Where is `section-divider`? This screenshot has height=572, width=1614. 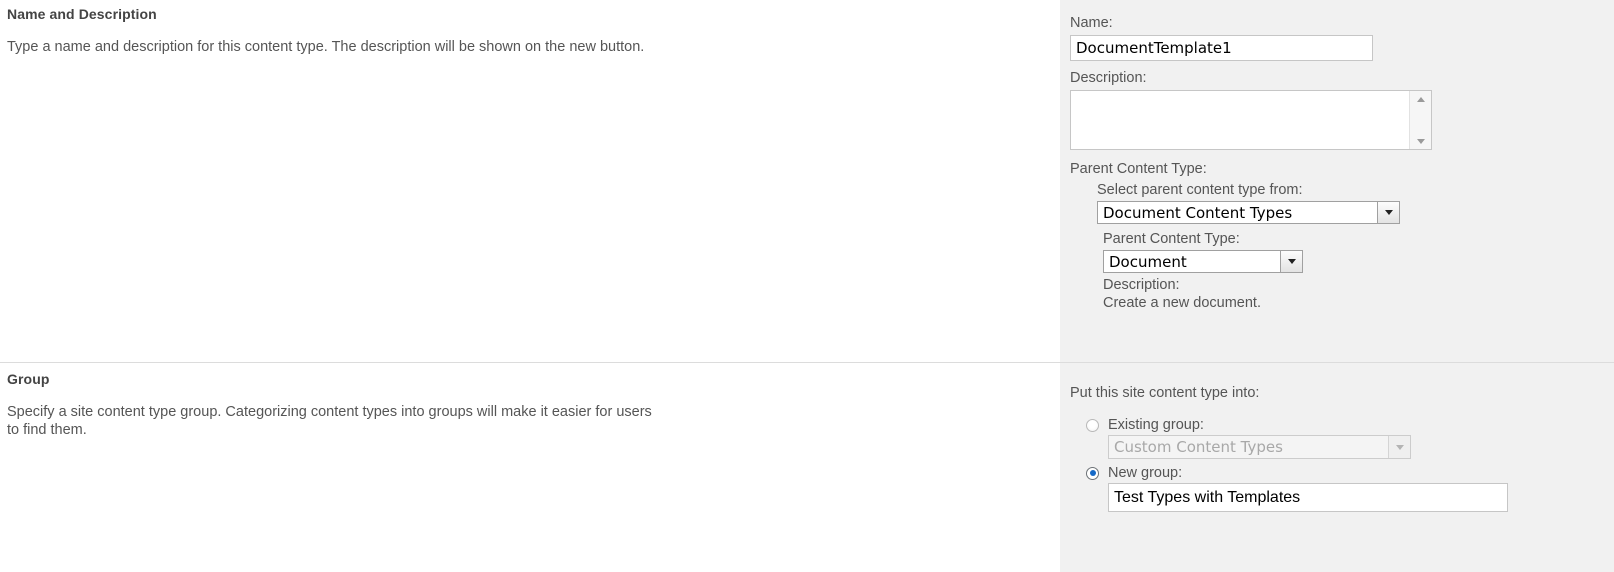
section-divider is located at coordinates (807, 362).